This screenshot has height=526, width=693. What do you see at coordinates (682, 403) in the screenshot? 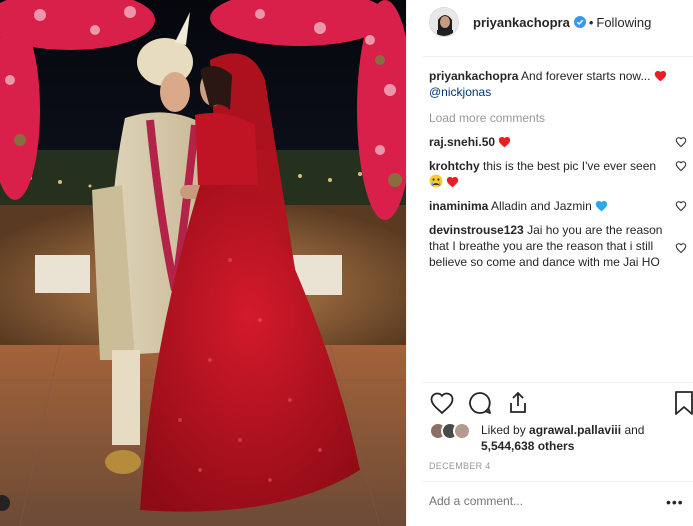
I see `bookmark-icon` at bounding box center [682, 403].